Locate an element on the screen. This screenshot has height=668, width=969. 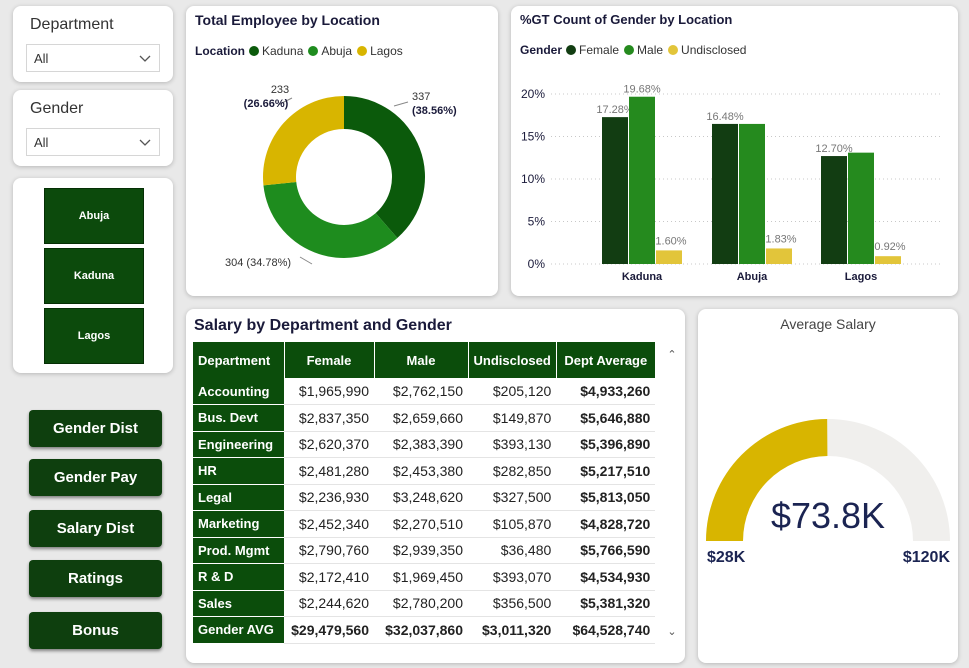
column-header-department: Department is located at coordinates (239, 360).